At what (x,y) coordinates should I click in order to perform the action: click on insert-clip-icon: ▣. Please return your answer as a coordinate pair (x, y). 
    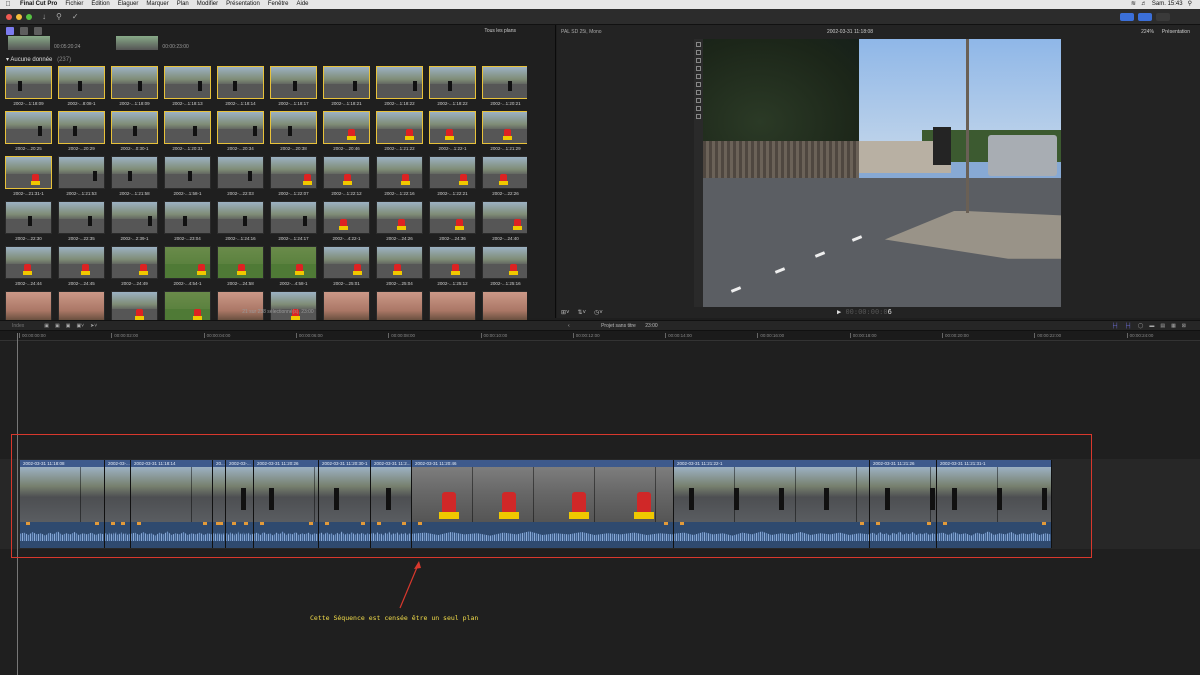
    Looking at the image, I should click on (57, 326).